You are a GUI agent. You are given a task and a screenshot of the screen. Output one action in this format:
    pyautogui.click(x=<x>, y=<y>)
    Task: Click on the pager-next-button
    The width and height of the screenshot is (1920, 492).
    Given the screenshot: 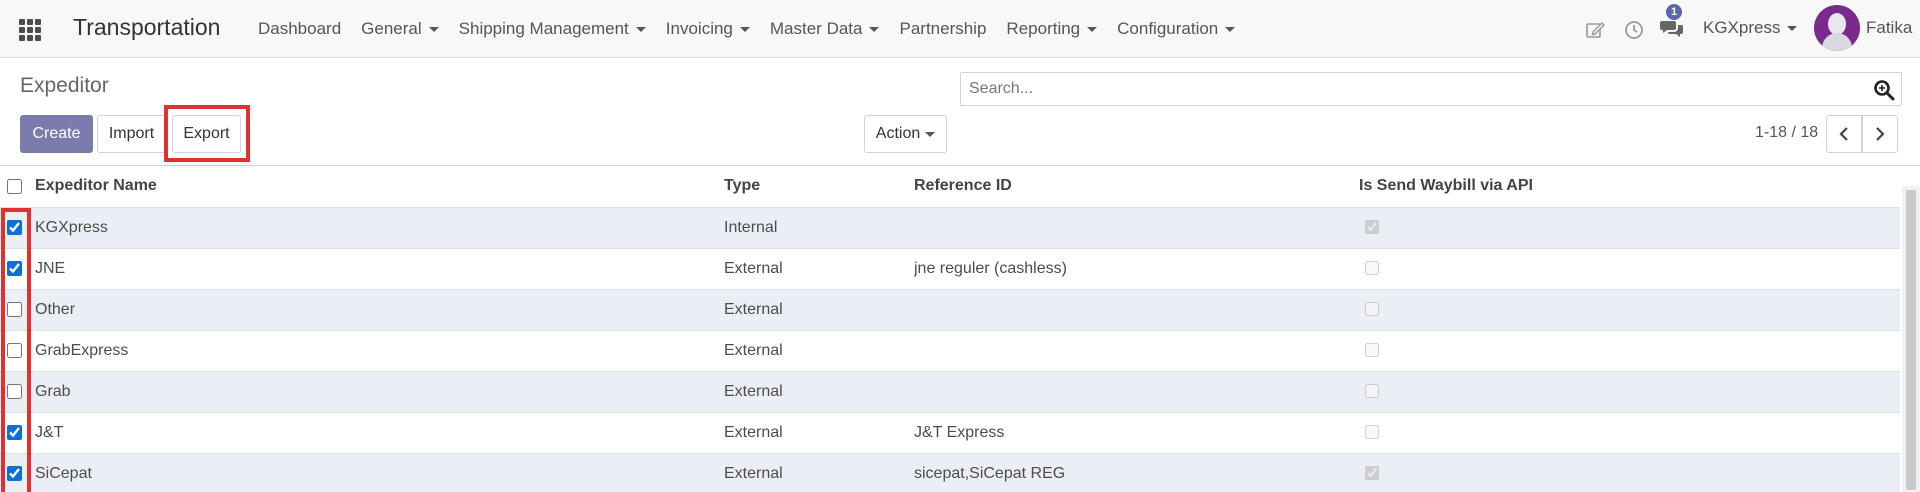 What is the action you would take?
    pyautogui.click(x=1880, y=134)
    